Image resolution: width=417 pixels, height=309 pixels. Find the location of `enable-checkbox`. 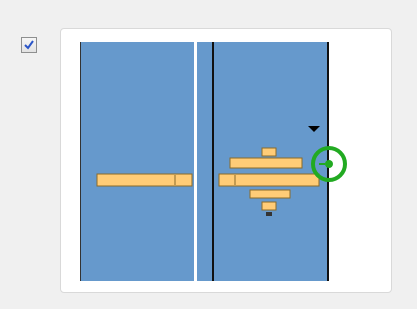

enable-checkbox is located at coordinates (29, 45).